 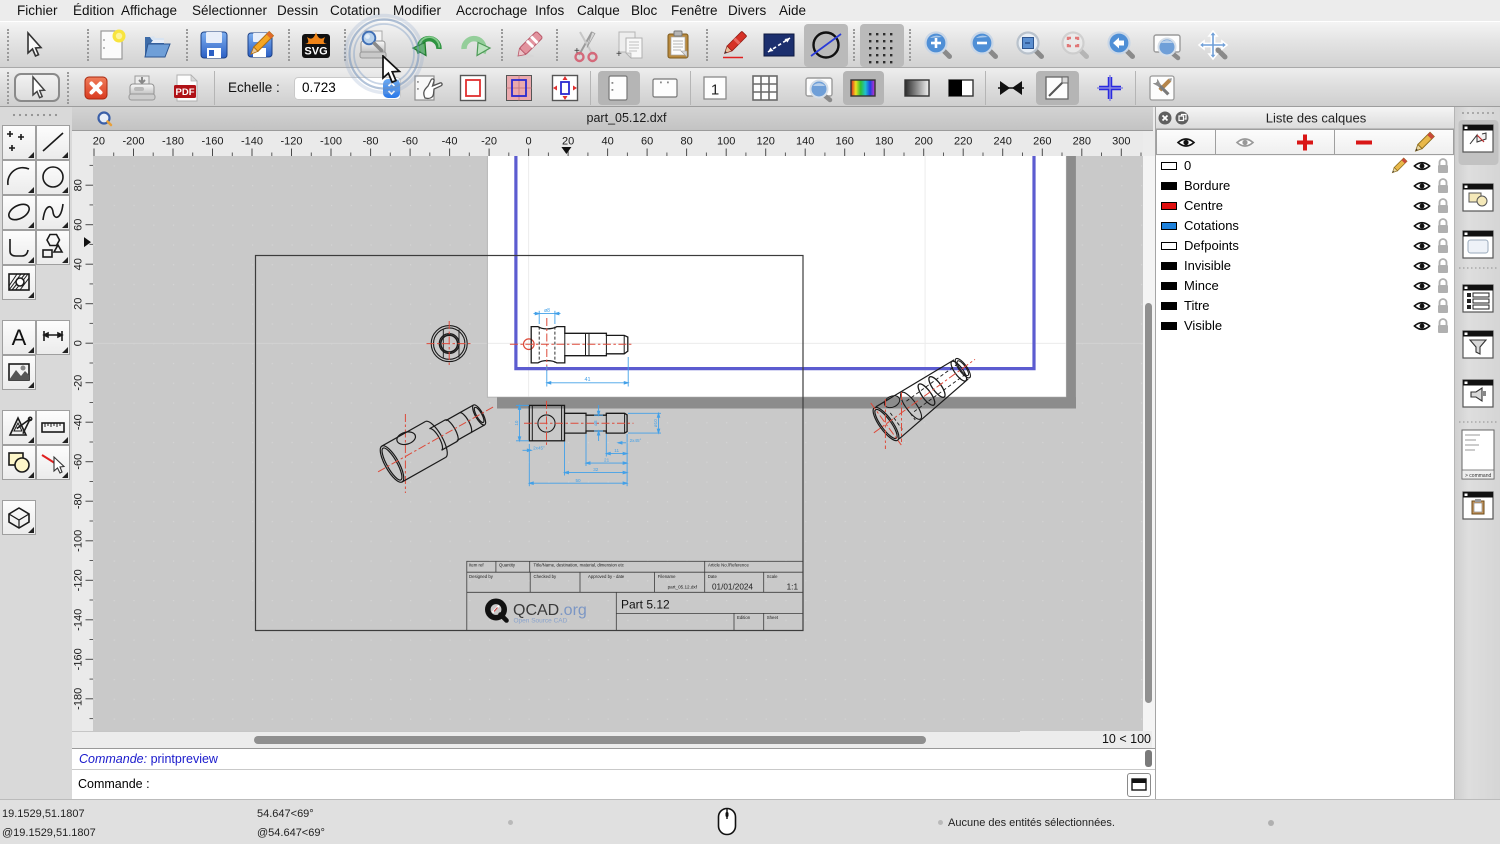 What do you see at coordinates (541, 621) in the screenshot?
I see `svg-text: Open Source CAD` at bounding box center [541, 621].